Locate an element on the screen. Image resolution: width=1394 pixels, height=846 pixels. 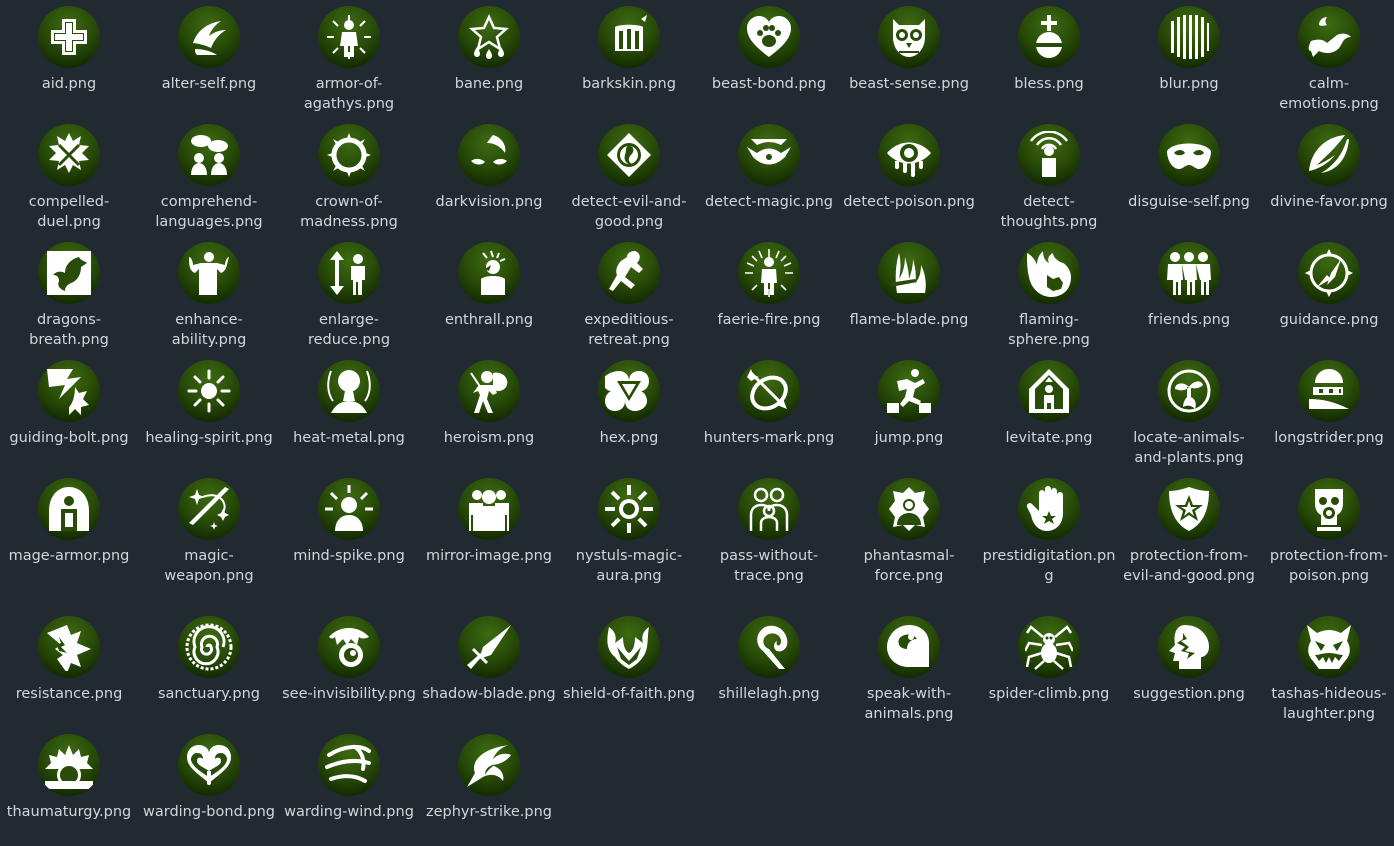
file-item: levitate.png is located at coordinates (1049, 413).